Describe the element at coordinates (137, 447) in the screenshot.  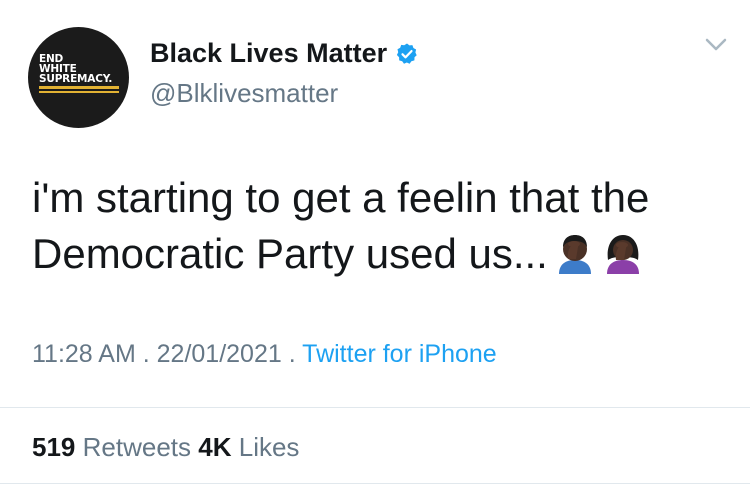
I see `retweets-label: Retweets` at that location.